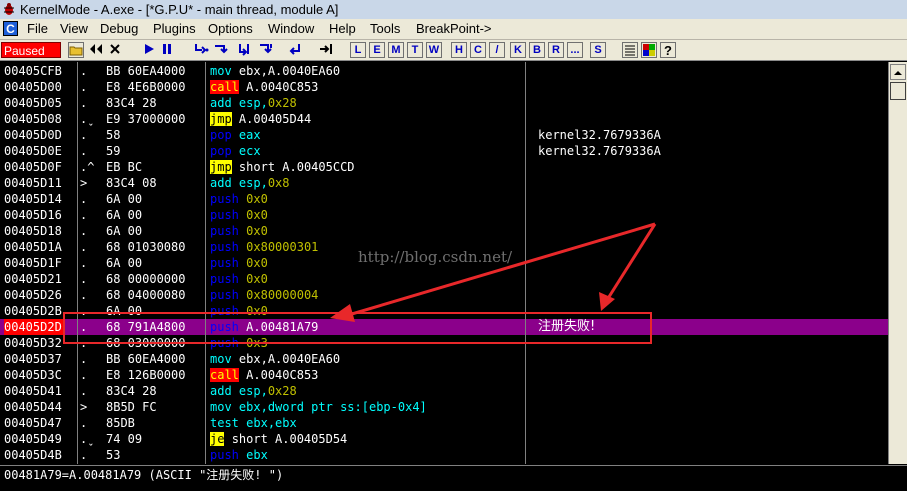 The width and height of the screenshot is (907, 491). What do you see at coordinates (291, 28) in the screenshot?
I see `menu-window: Window` at bounding box center [291, 28].